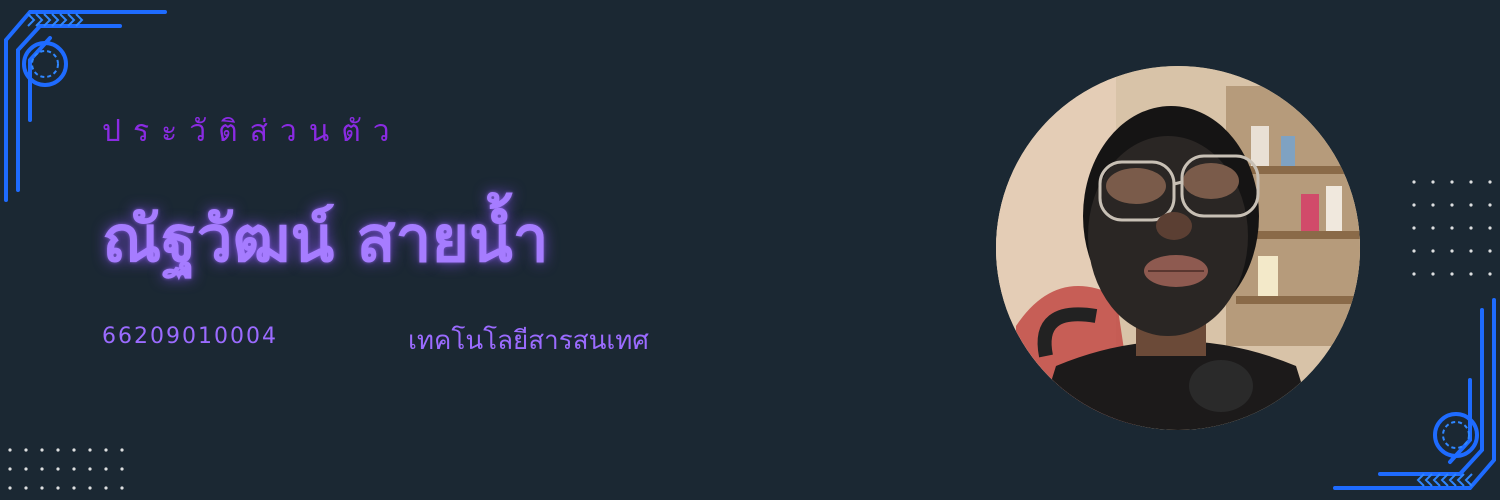 The height and width of the screenshot is (500, 1500). What do you see at coordinates (1452, 228) in the screenshot?
I see `dot-grid-right-icon` at bounding box center [1452, 228].